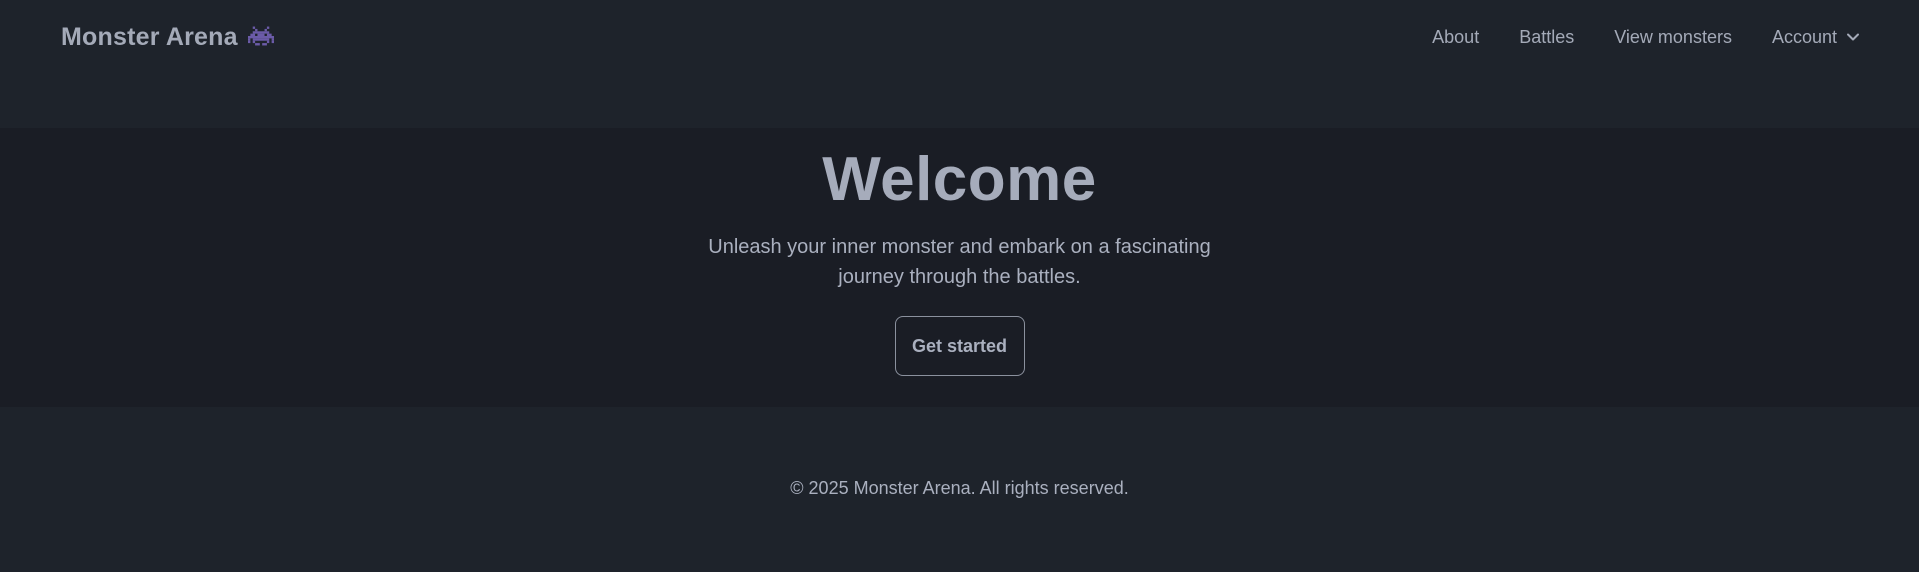  Describe the element at coordinates (959, 346) in the screenshot. I see `get-started-button: Get started` at that location.